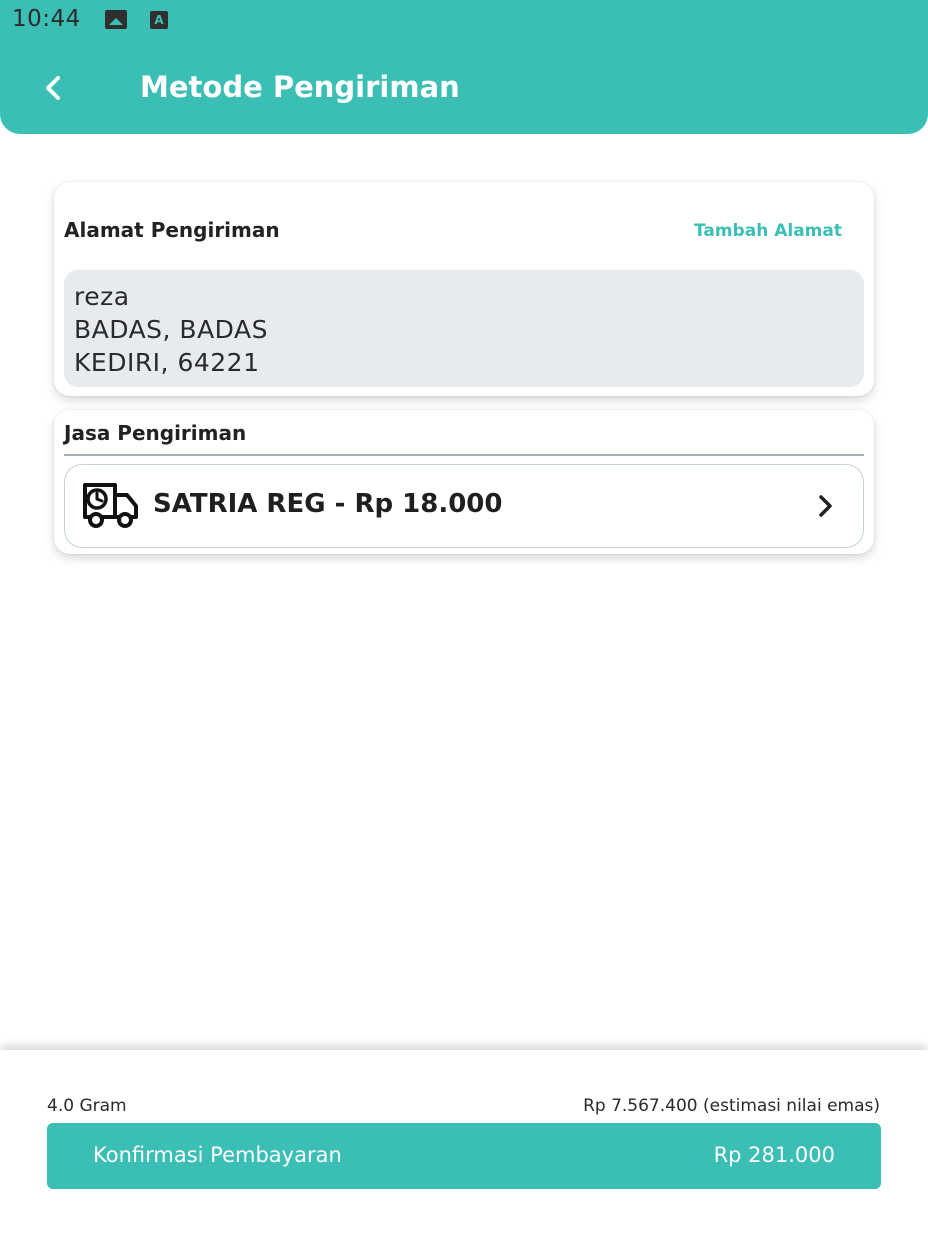 Image resolution: width=928 pixels, height=1253 pixels. I want to click on address-box: reza BADAS, BADAS KEDIRI, 64221, so click(464, 328).